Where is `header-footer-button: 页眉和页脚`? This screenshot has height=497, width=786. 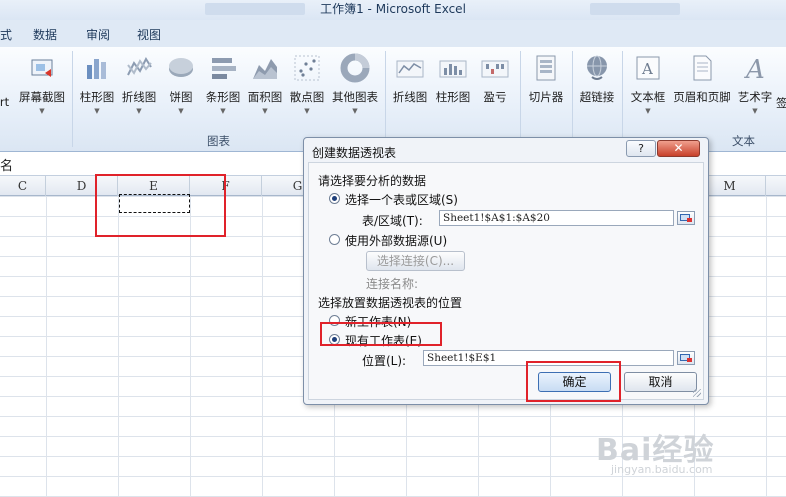
header-footer-button: 页眉和页脚 is located at coordinates (702, 79).